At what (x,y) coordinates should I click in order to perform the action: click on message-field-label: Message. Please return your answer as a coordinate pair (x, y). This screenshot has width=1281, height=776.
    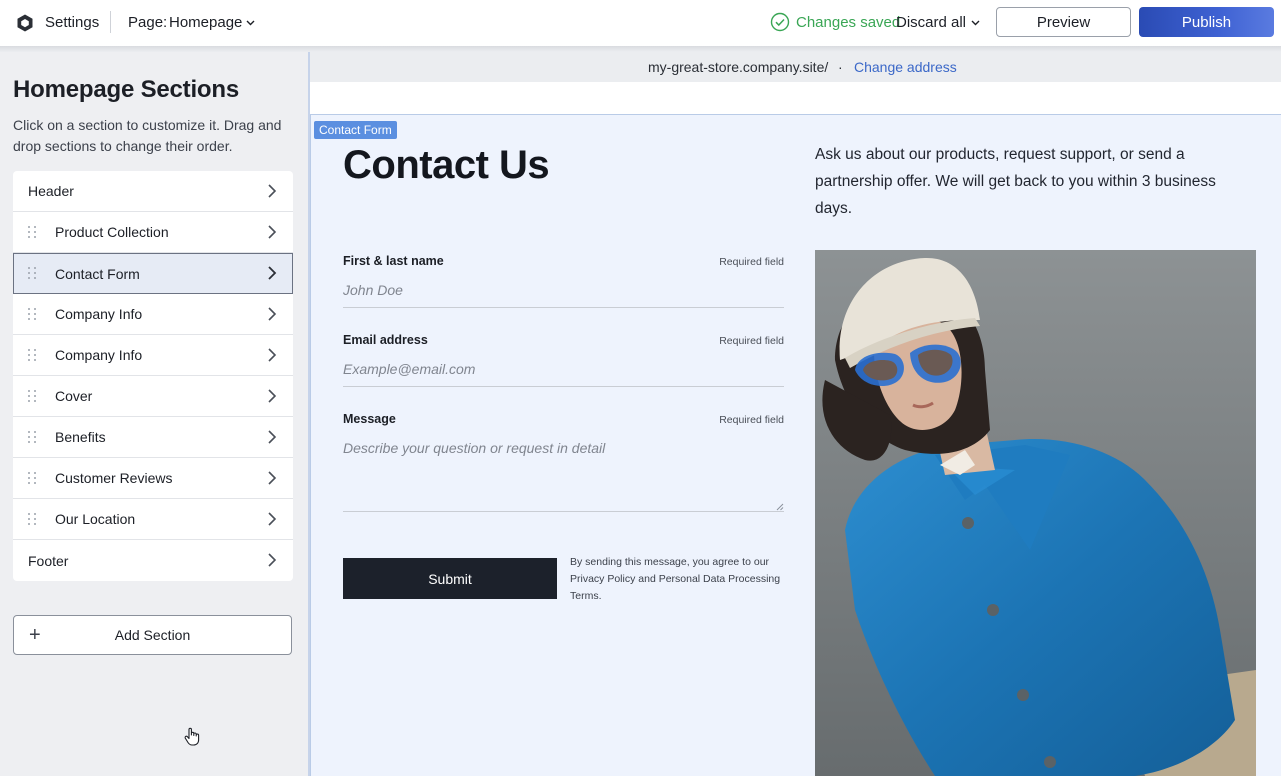
    Looking at the image, I should click on (369, 419).